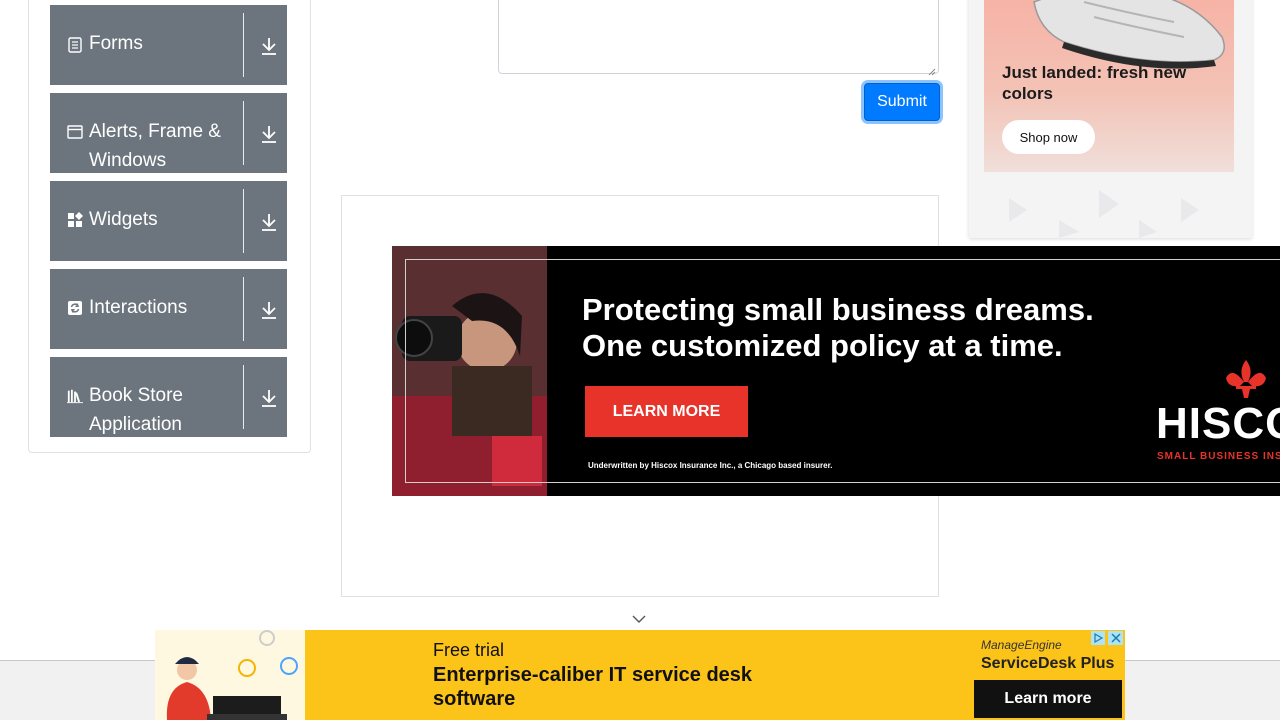  What do you see at coordinates (75, 308) in the screenshot?
I see `interactions-icon` at bounding box center [75, 308].